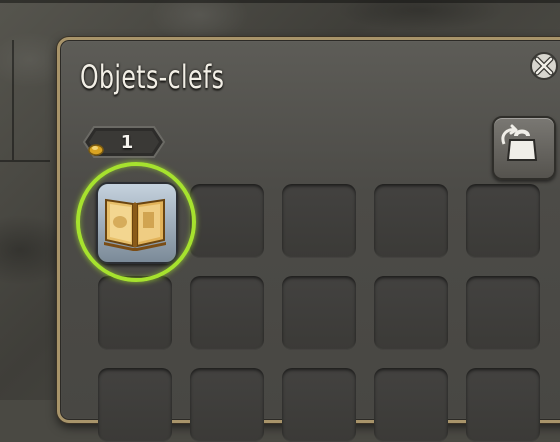 This screenshot has width=560, height=442. I want to click on sort-bag-icon, so click(519, 142).